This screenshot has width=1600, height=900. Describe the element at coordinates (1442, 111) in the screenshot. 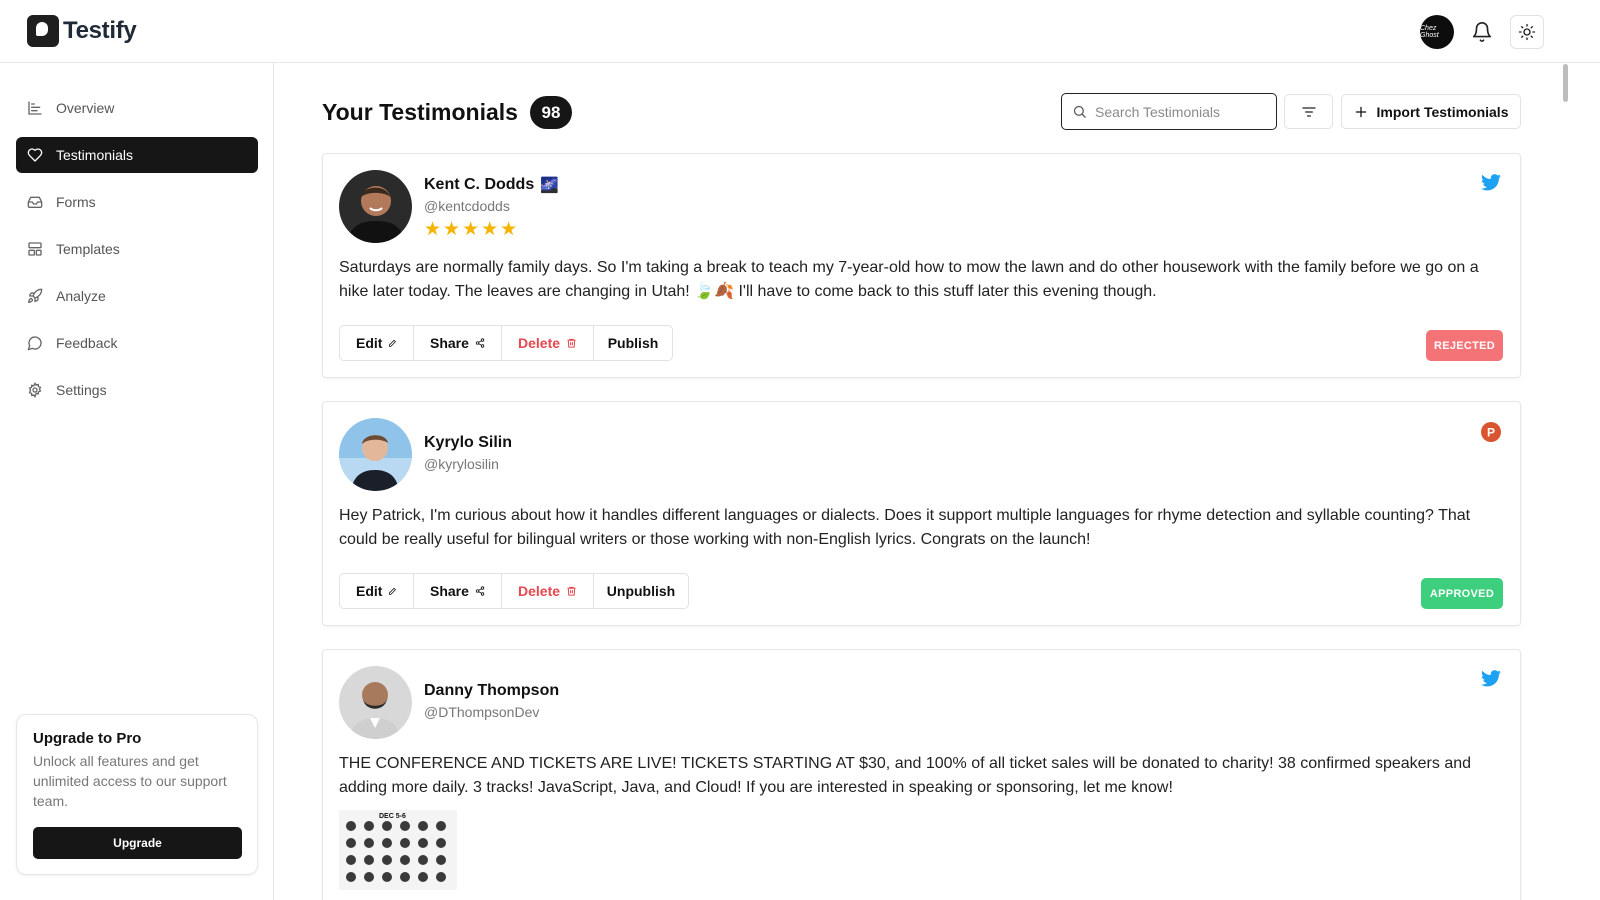

I see `import-label: Import Testimonials` at that location.